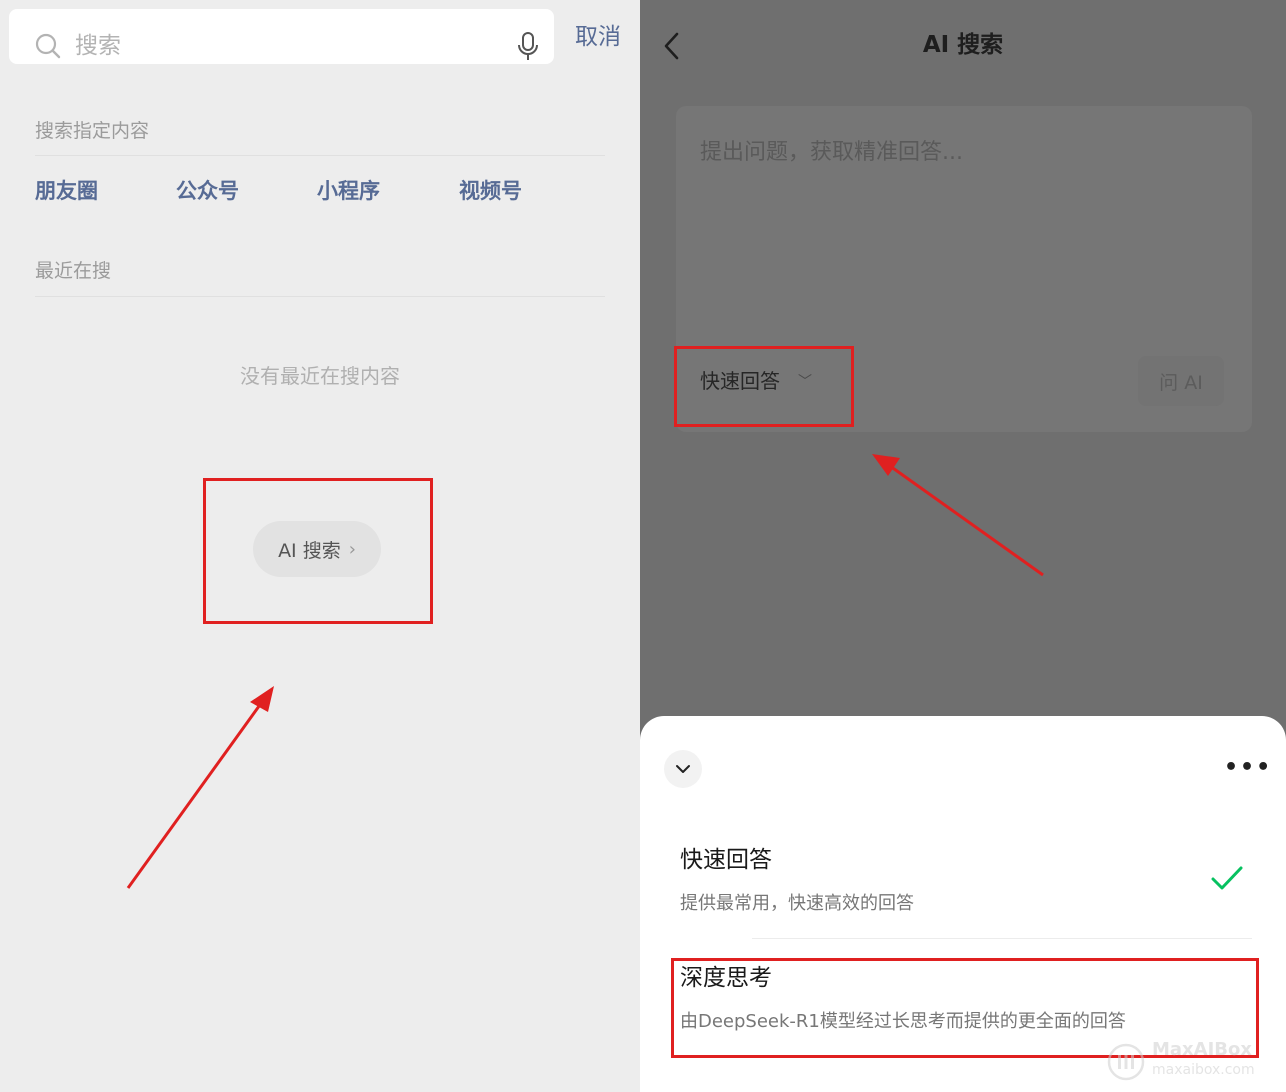  Describe the element at coordinates (66, 191) in the screenshot. I see `category-moments: 朋友圈` at that location.